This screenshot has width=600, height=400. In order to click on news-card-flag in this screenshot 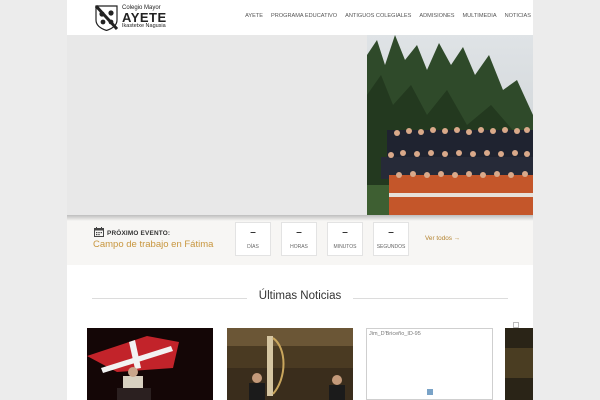, I will do `click(150, 364)`.